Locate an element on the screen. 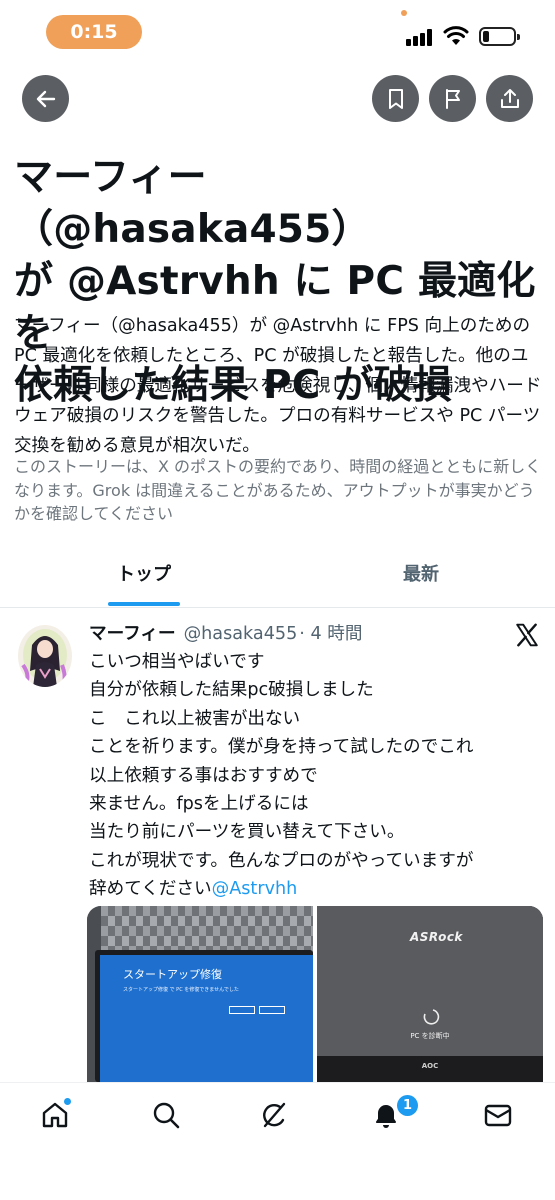  home-unread-dot is located at coordinates (67, 1101).